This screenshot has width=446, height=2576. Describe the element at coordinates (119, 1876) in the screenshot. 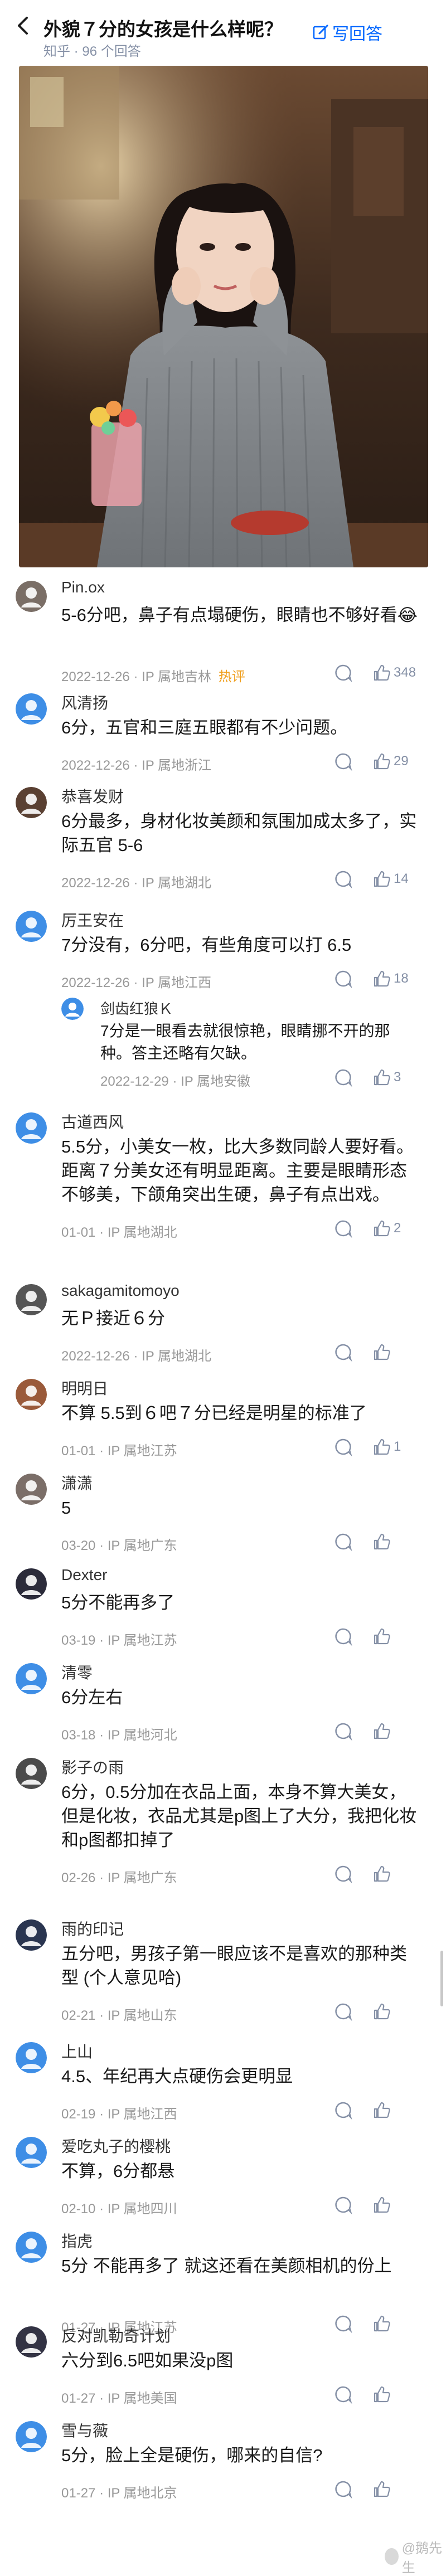

I see `comment-meta: 02-26 · IP 属地广东` at that location.